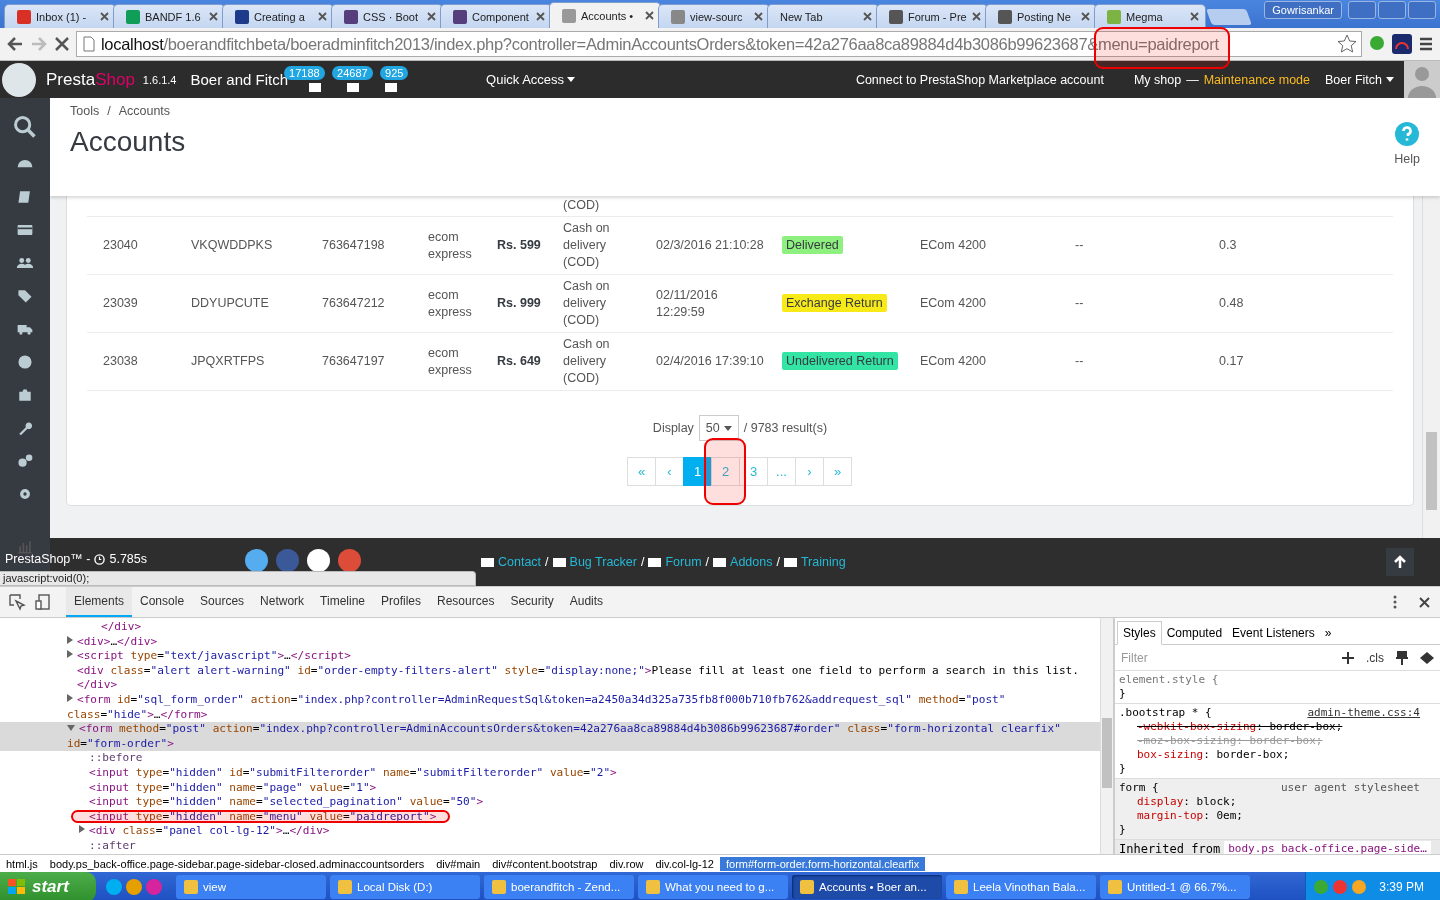  Describe the element at coordinates (162, 602) in the screenshot. I see `devtools-tab: Console` at that location.